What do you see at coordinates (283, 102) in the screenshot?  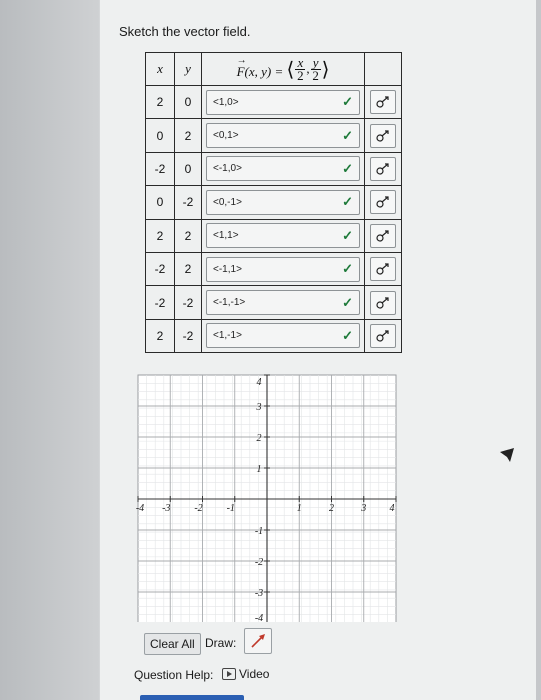 I see `answer-input: <1,0> ✓` at bounding box center [283, 102].